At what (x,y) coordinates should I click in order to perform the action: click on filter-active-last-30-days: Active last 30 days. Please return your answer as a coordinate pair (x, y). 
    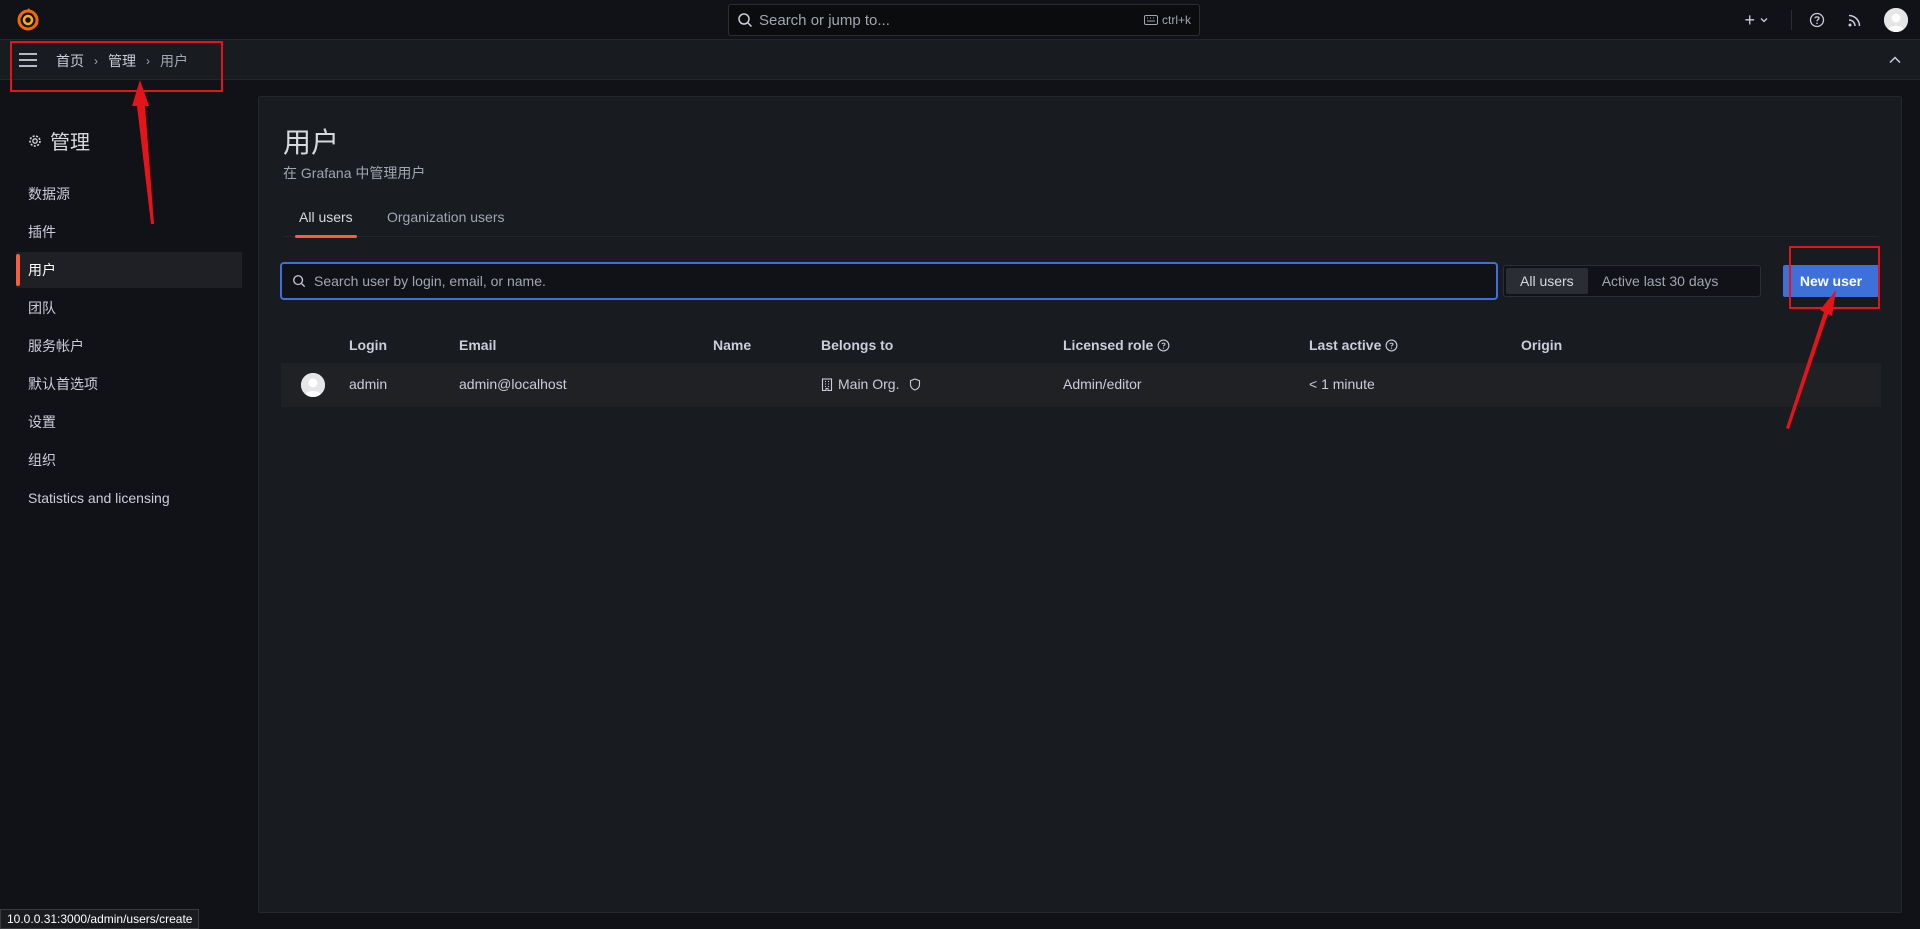
    Looking at the image, I should click on (1660, 281).